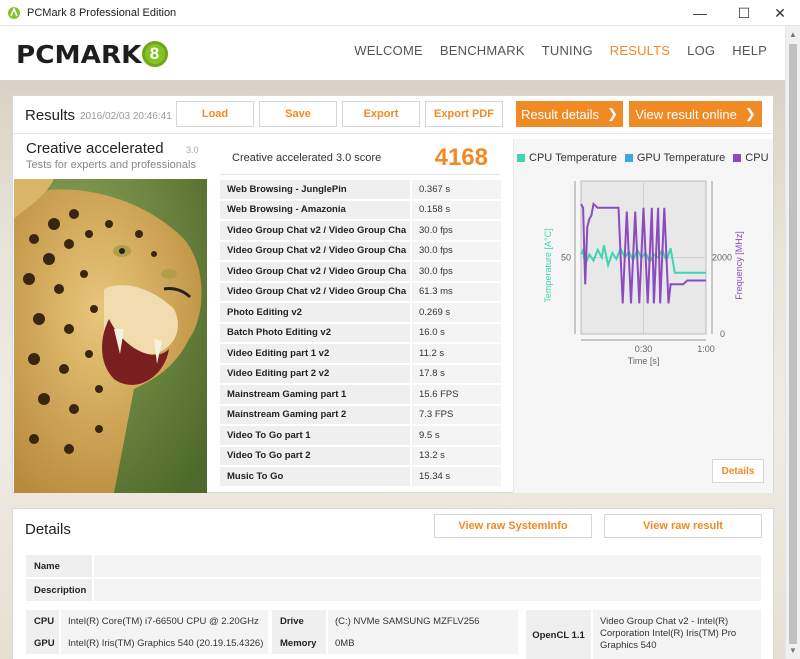 The width and height of the screenshot is (800, 659). I want to click on score-value: 4168, so click(461, 157).